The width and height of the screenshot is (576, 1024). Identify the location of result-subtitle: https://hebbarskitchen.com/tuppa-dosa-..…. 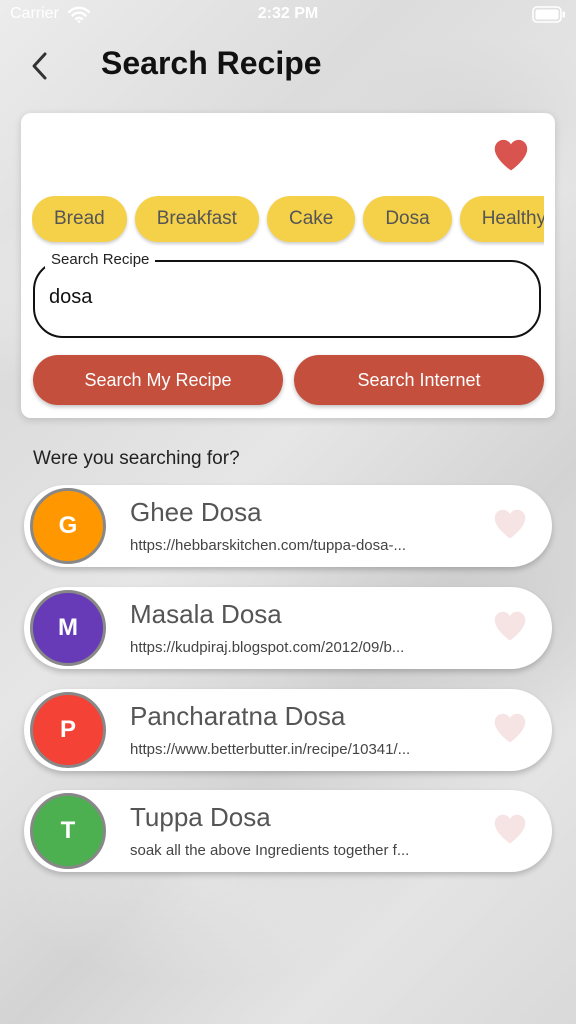
(268, 545).